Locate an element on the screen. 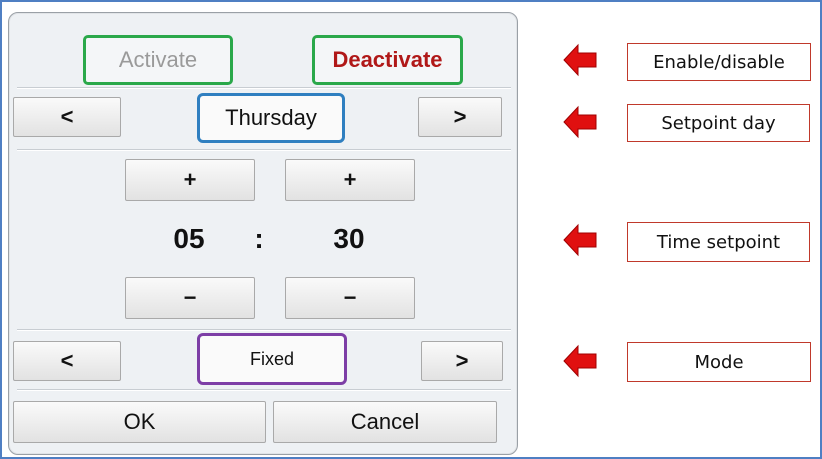  mode-display: Fixed is located at coordinates (272, 359).